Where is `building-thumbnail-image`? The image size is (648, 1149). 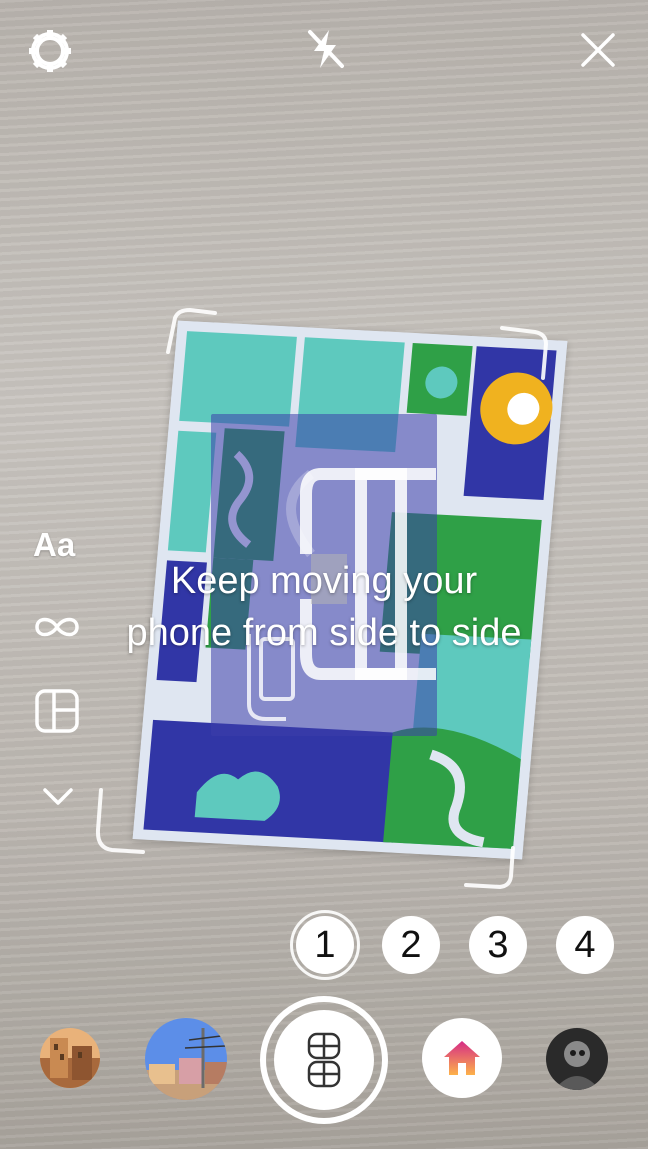
building-thumbnail-image is located at coordinates (70, 1058).